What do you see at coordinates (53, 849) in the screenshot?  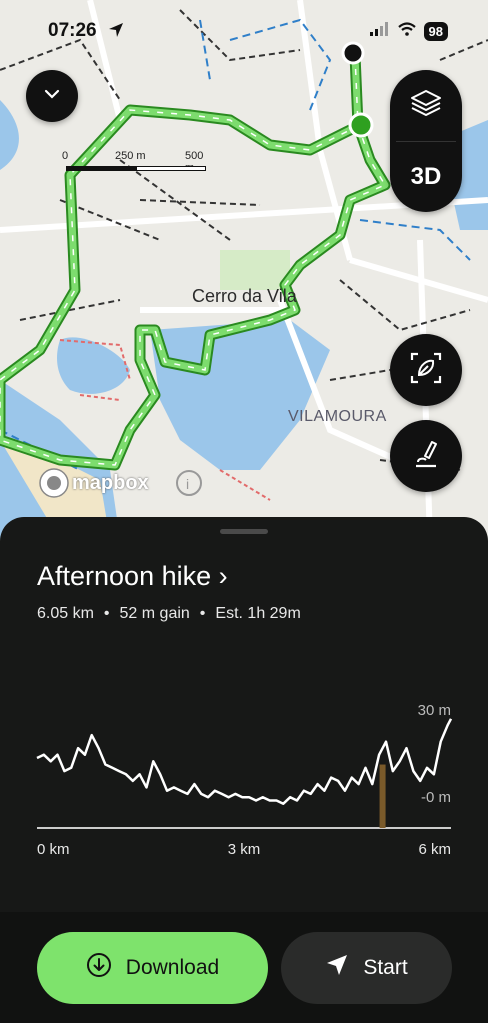 I see `x-tick-label: 0 km` at bounding box center [53, 849].